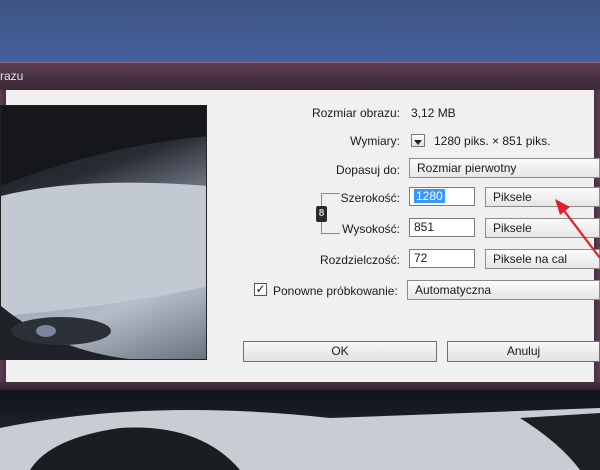 Image resolution: width=600 pixels, height=470 pixels. I want to click on fit-to-dropdown: Rozmiar pierwotny, so click(504, 168).